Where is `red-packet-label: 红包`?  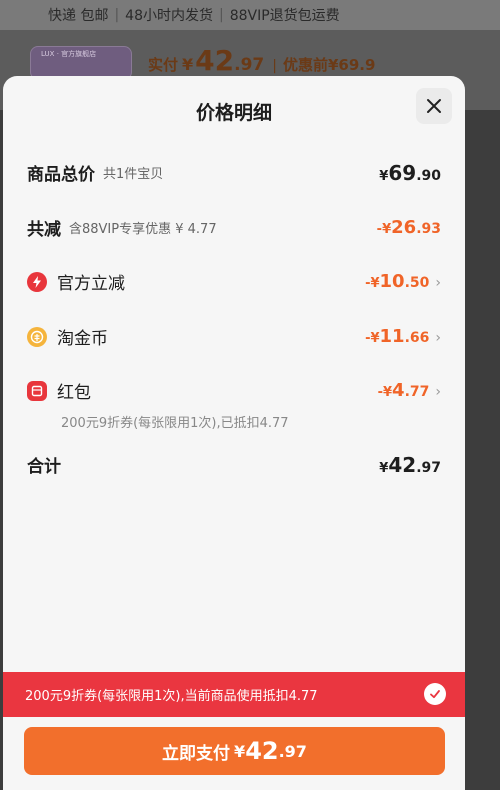
red-packet-label: 红包 is located at coordinates (74, 393).